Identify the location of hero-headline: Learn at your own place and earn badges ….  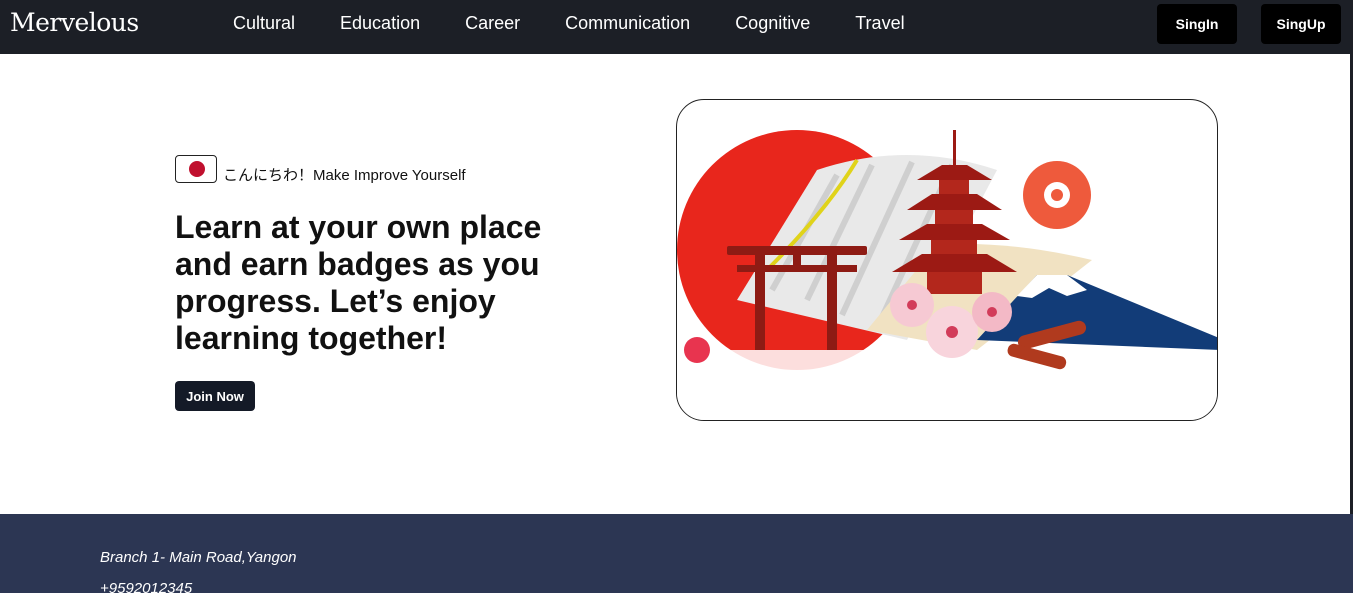
(358, 282).